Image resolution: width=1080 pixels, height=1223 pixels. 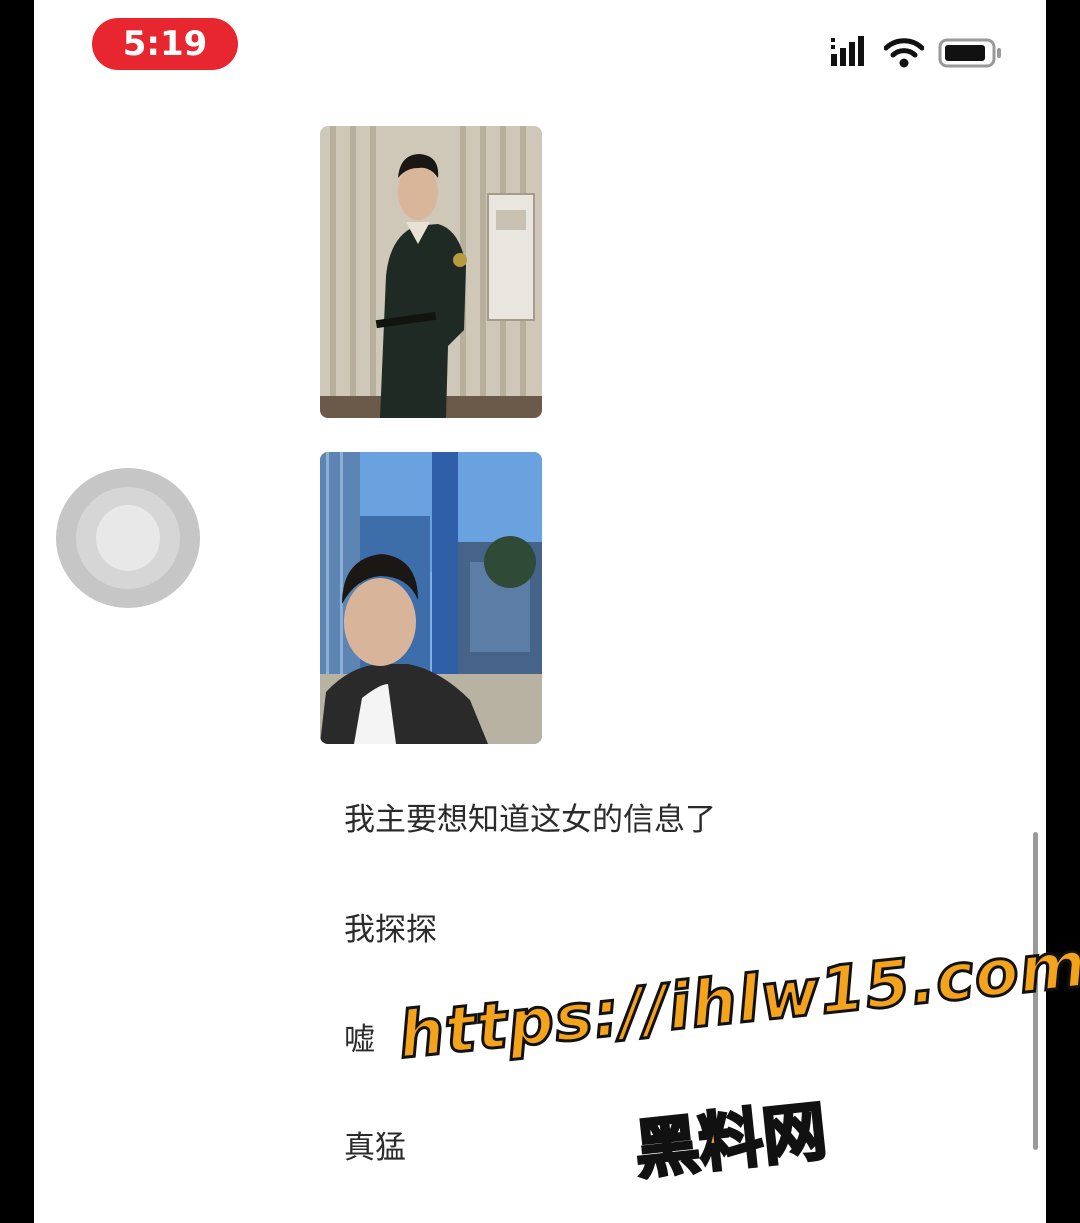 I want to click on battery-icon, so click(x=969, y=53).